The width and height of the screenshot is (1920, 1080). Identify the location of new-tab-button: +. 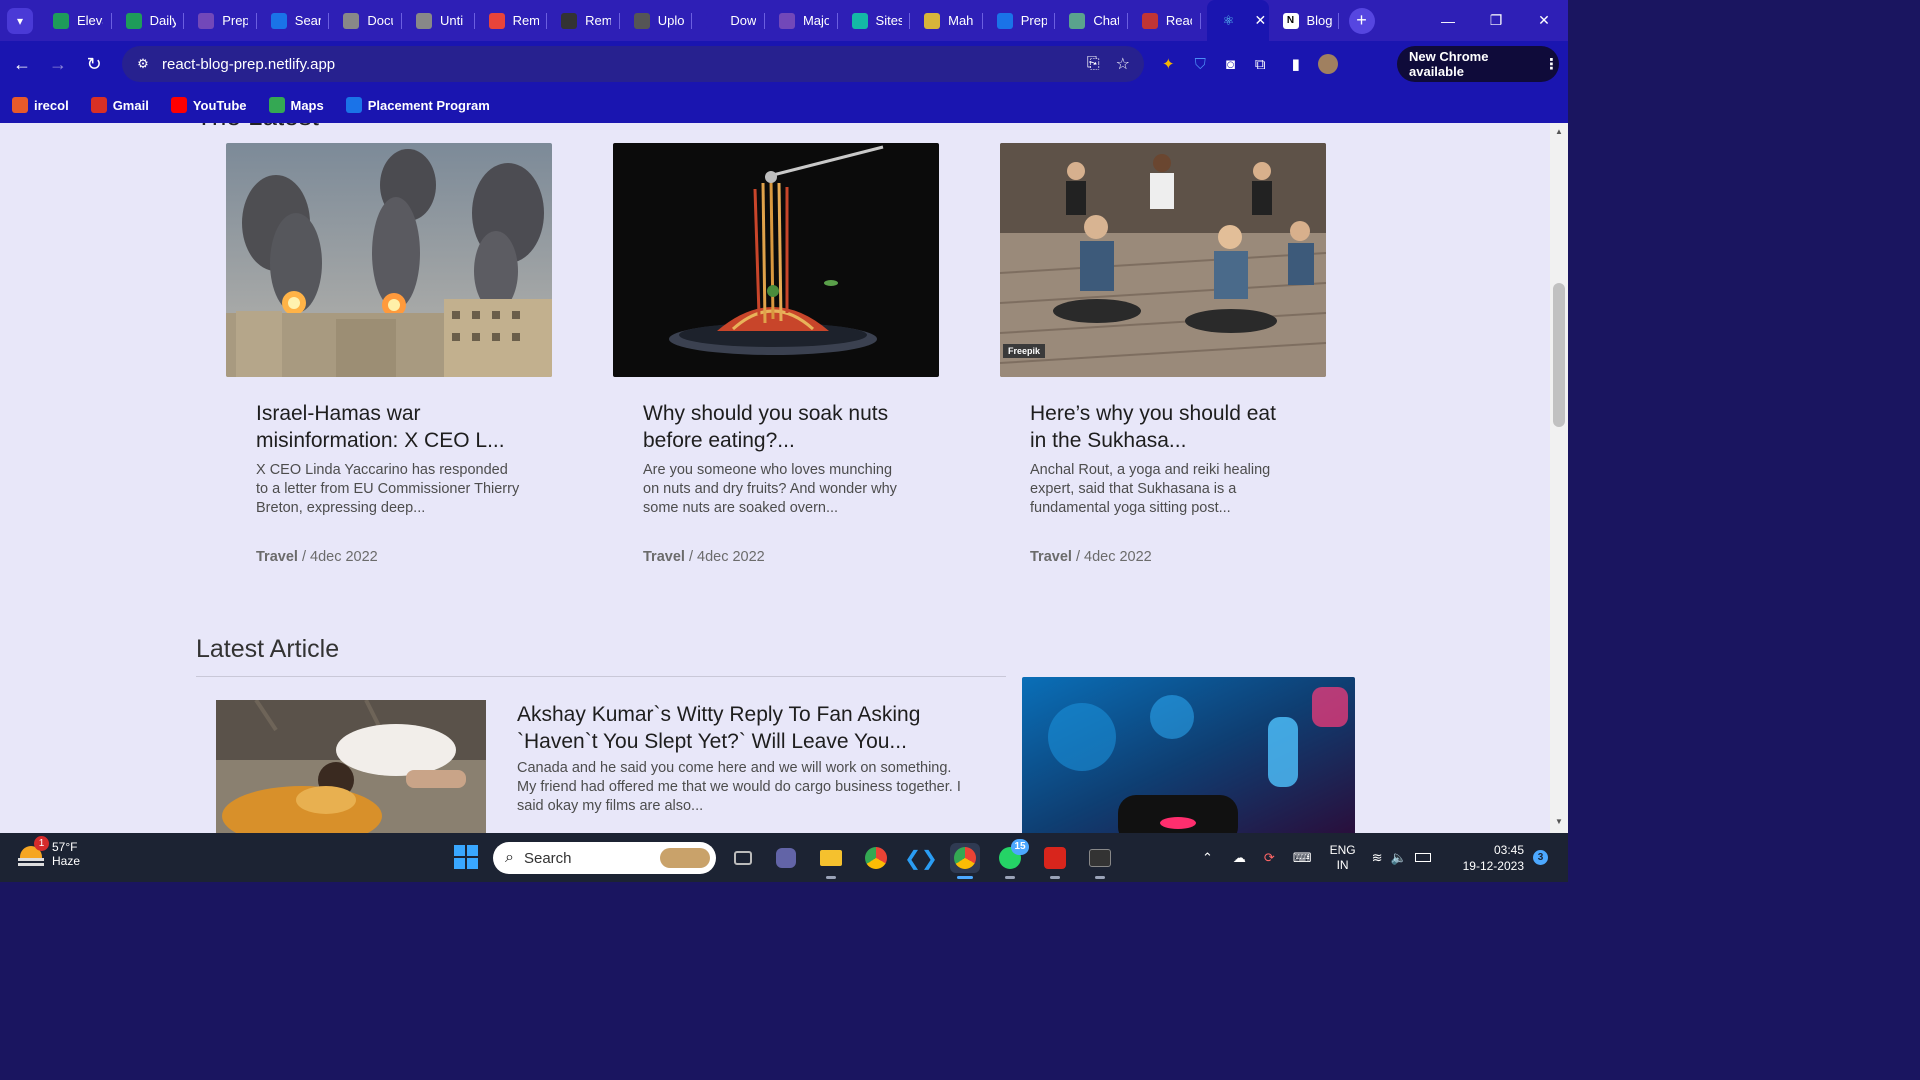
(1361, 20).